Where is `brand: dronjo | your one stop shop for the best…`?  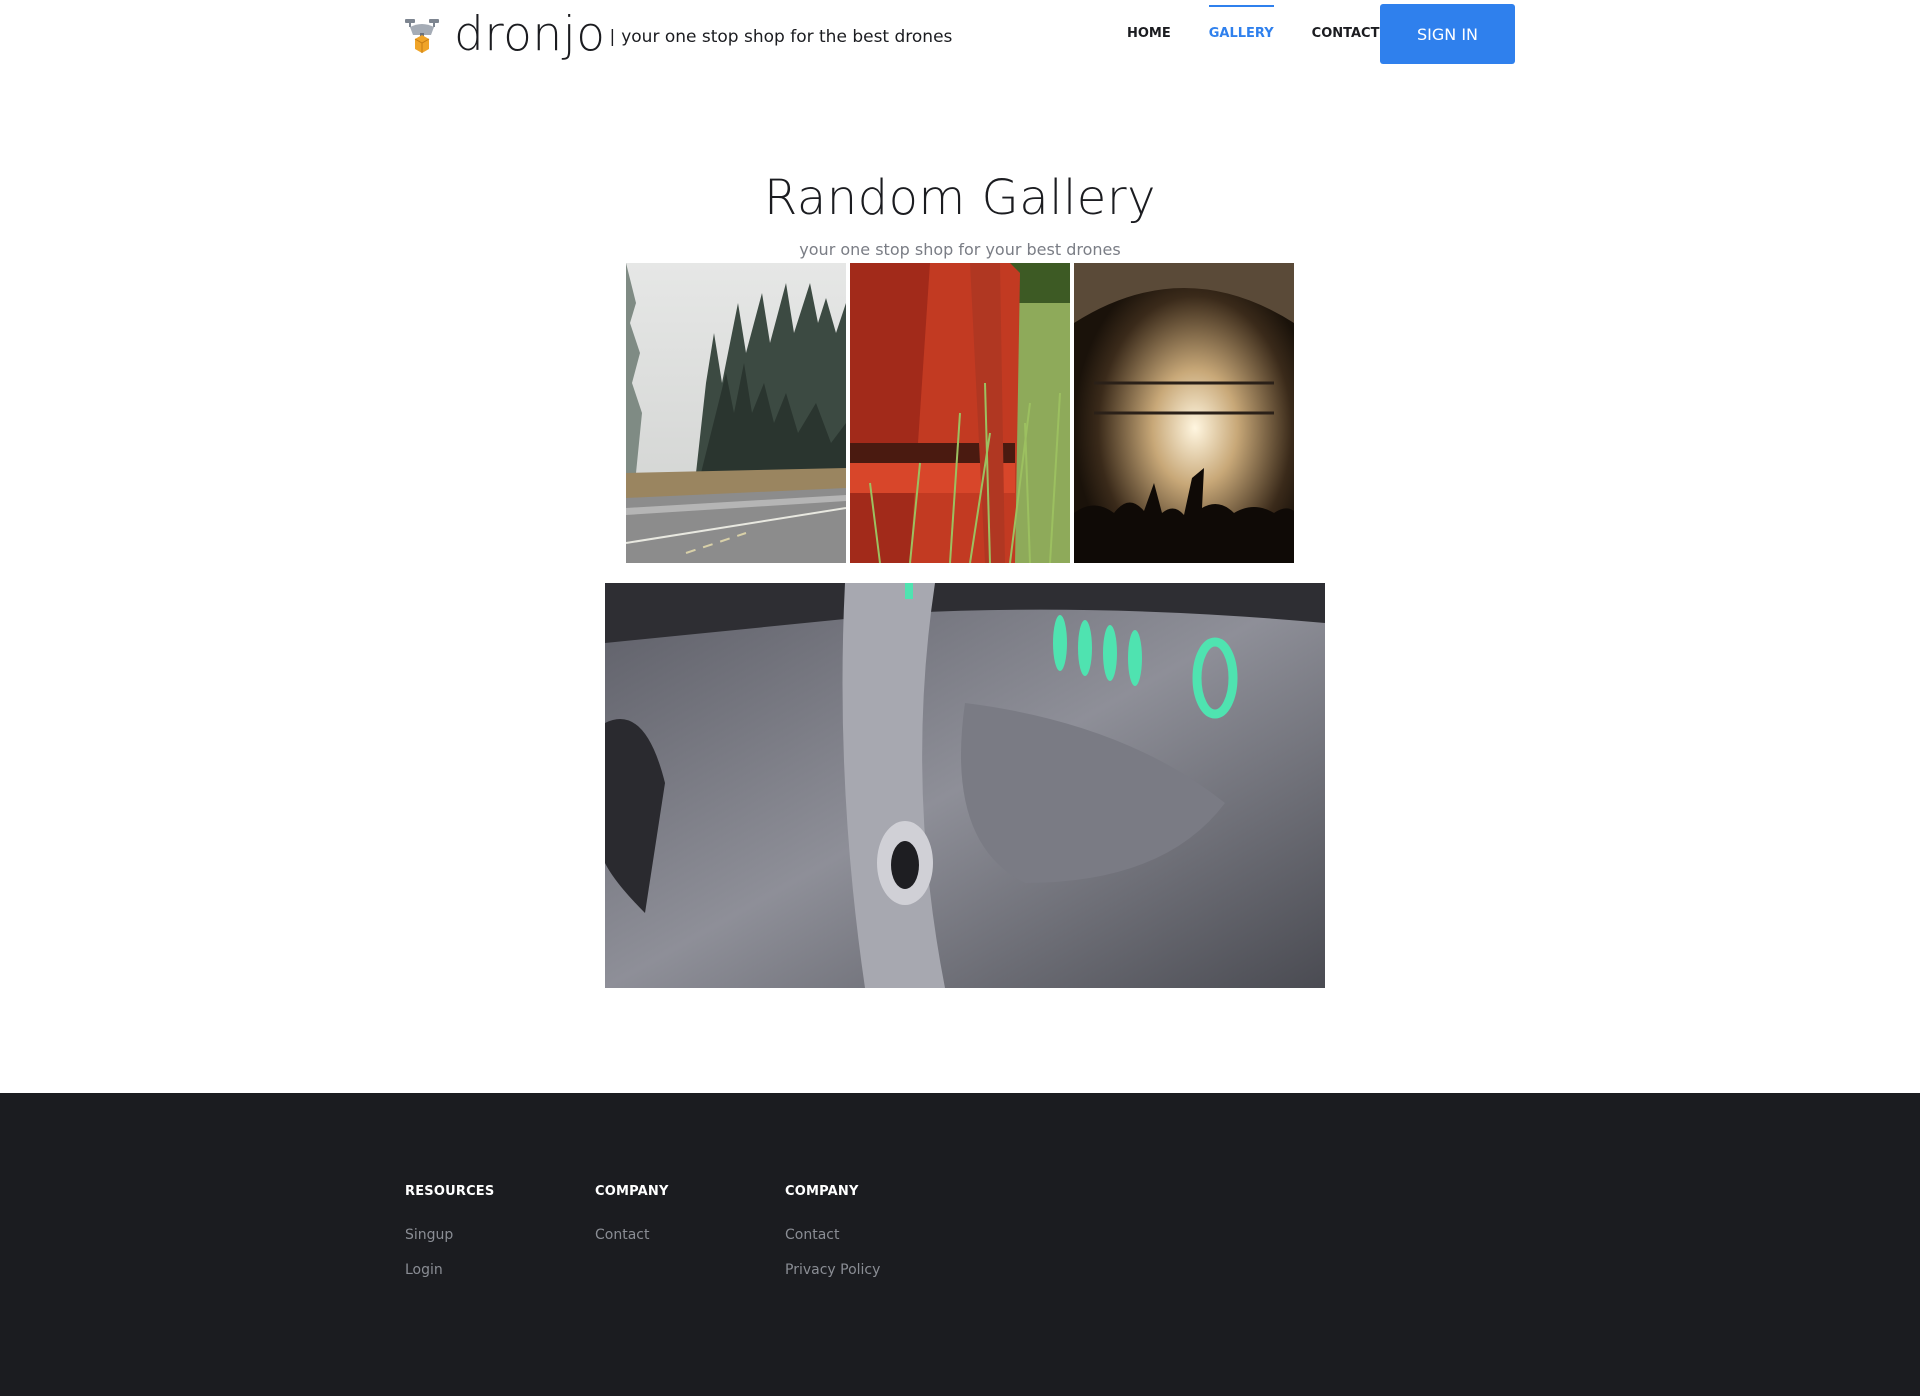
brand: dronjo | your one stop shop for the best… is located at coordinates (678, 34).